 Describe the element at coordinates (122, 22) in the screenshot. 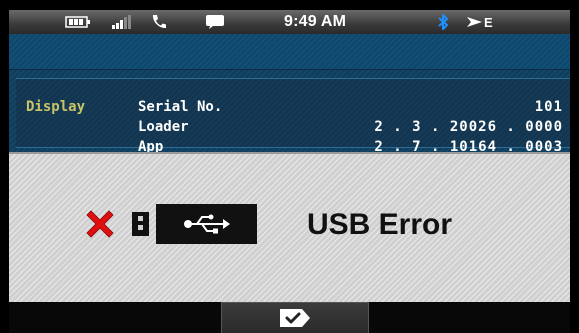

I see `signal-icon` at that location.